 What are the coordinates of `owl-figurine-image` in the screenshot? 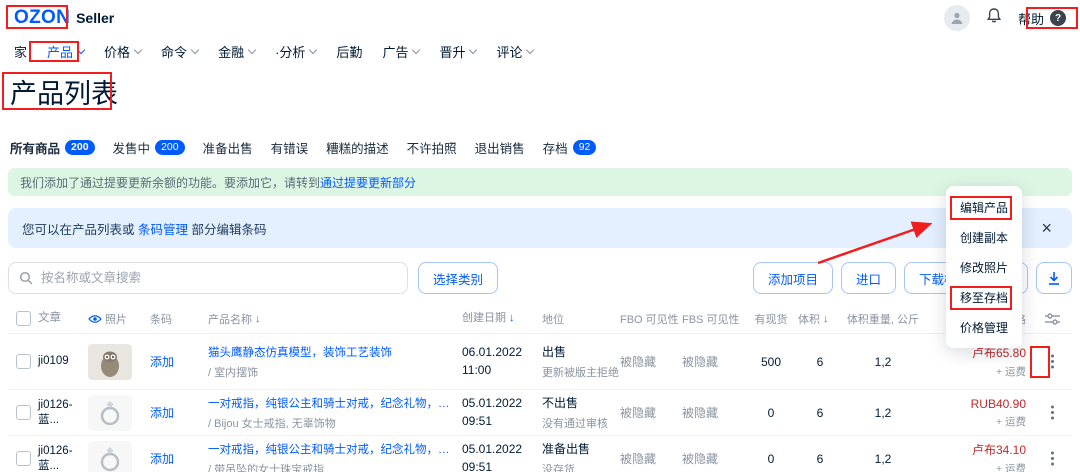 It's located at (110, 361).